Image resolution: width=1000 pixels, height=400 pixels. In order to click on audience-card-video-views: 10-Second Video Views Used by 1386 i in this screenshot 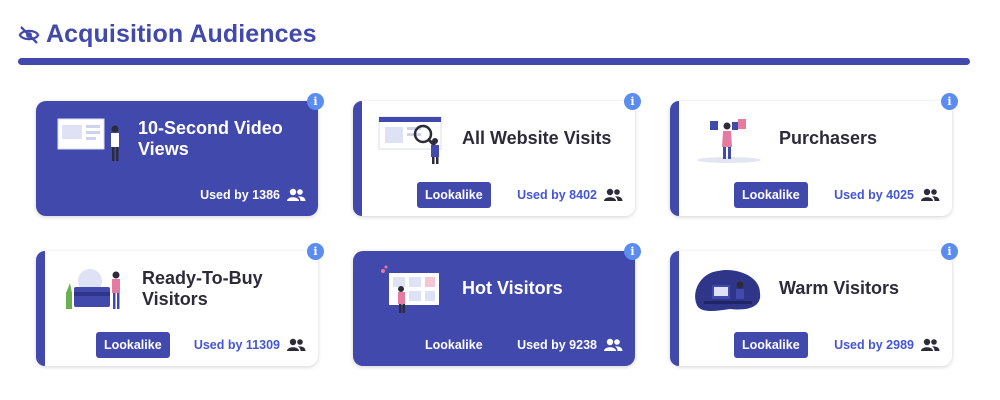, I will do `click(180, 154)`.